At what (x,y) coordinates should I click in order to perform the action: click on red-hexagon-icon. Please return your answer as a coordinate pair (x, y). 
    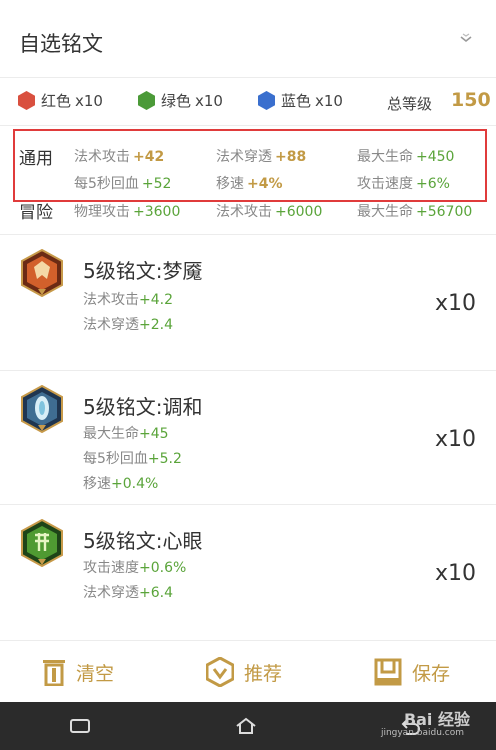
    Looking at the image, I should click on (26, 100).